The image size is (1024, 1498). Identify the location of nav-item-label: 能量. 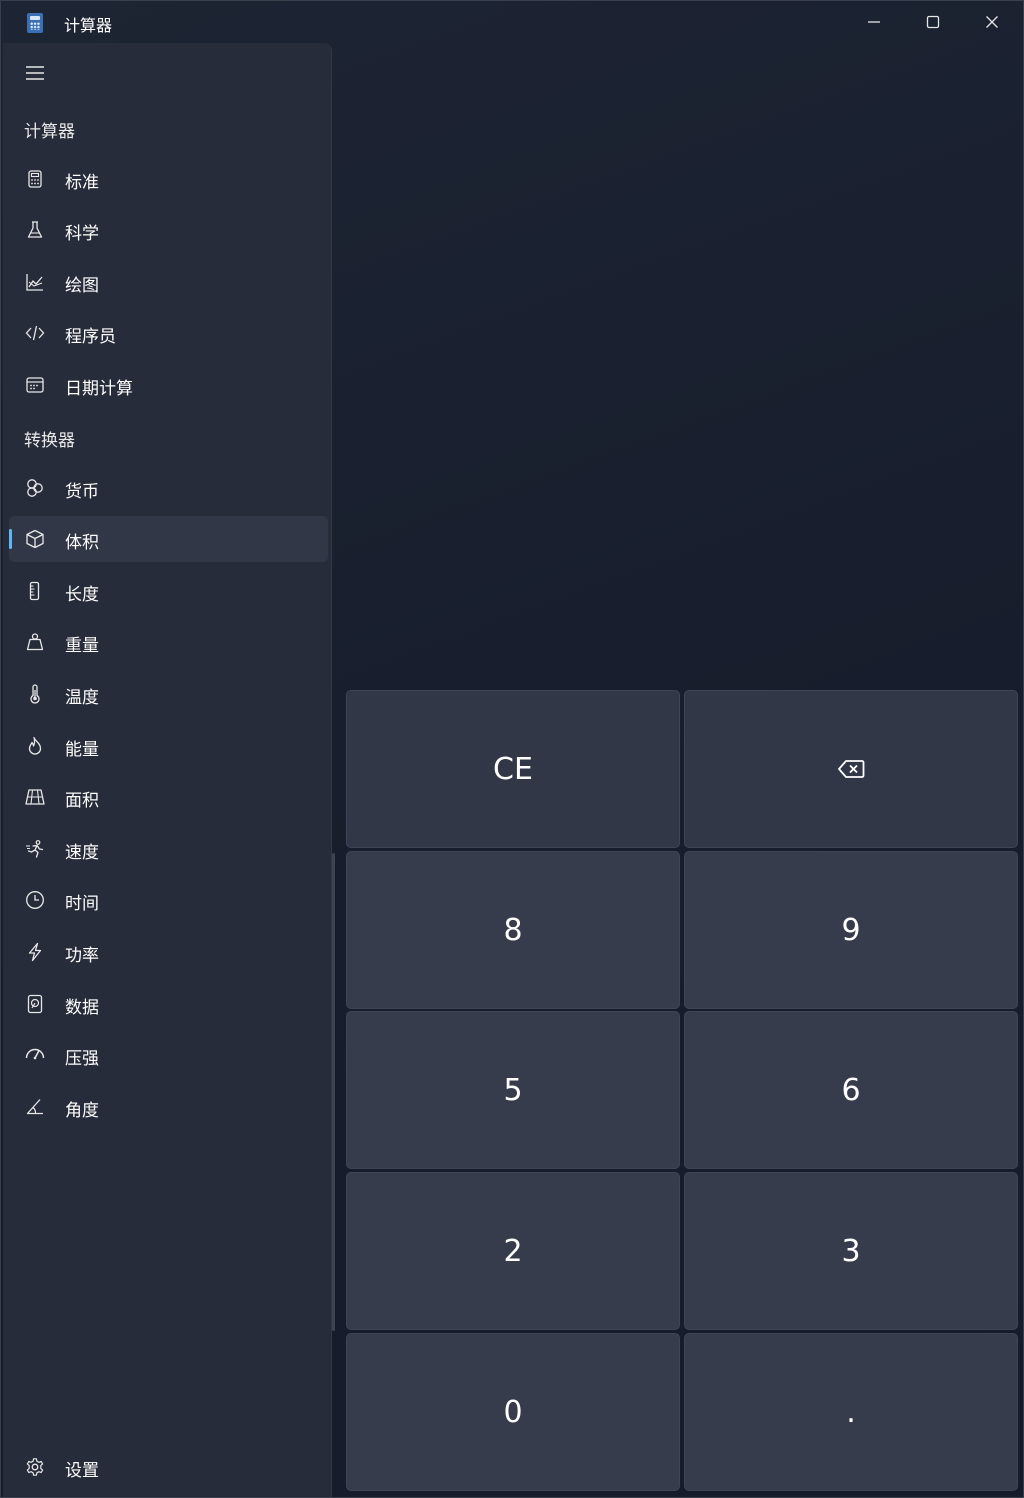
(82, 750).